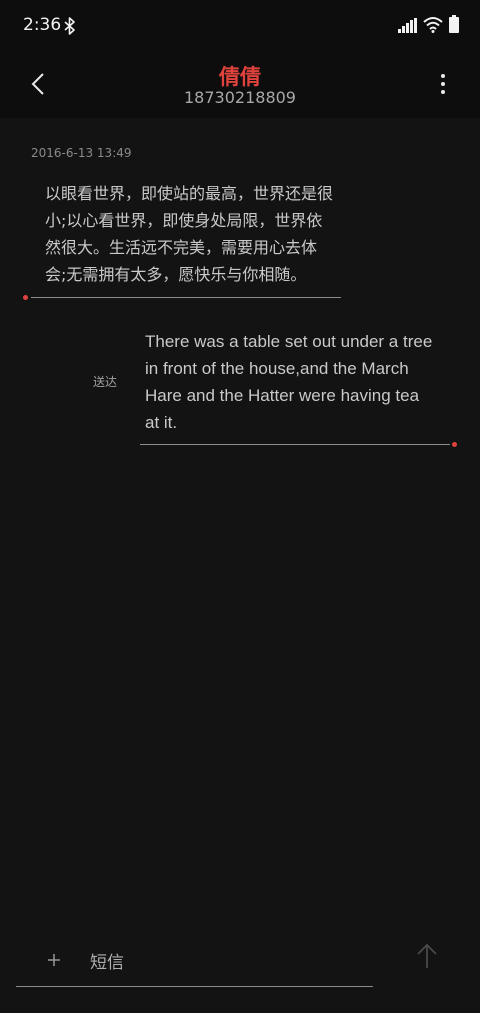 Image resolution: width=480 pixels, height=1013 pixels. I want to click on message-line: 会;无需拥有太多，愿快乐与你相随。, so click(176, 274).